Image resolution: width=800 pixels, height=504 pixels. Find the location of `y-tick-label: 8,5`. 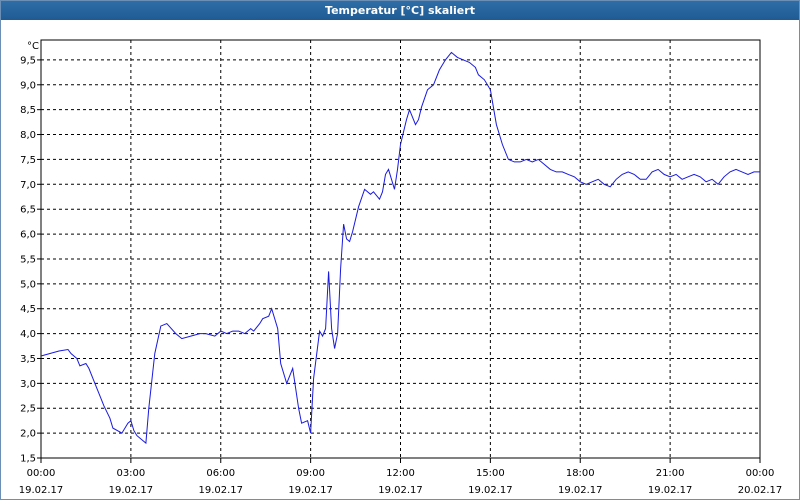

y-tick-label: 8,5 is located at coordinates (28, 110).